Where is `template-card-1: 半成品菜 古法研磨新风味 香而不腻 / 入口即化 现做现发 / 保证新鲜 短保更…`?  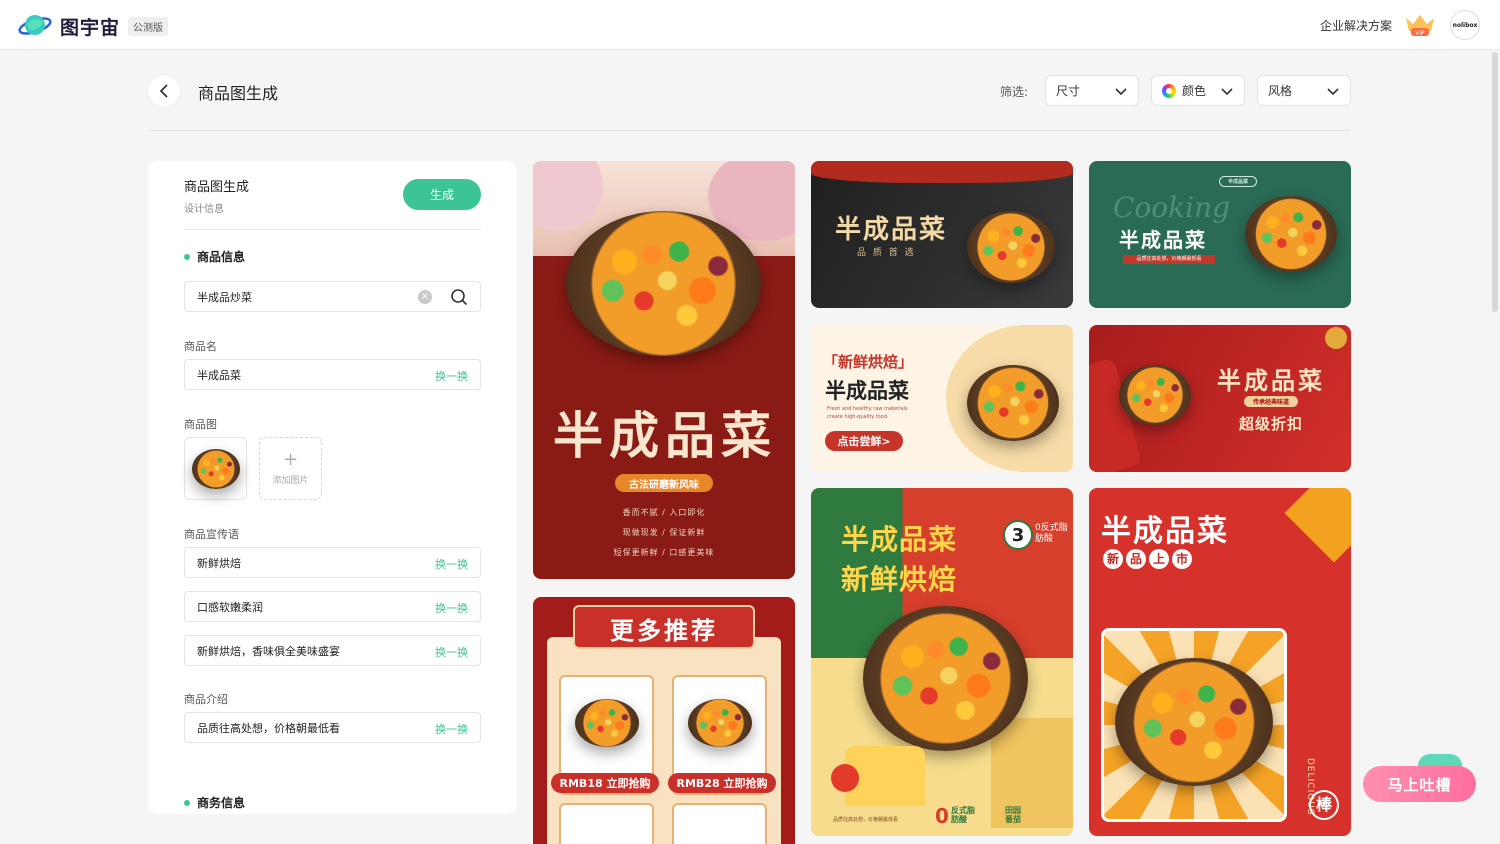 template-card-1: 半成品菜 古法研磨新风味 香而不腻 / 入口即化 现做现发 / 保证新鲜 短保更… is located at coordinates (664, 370).